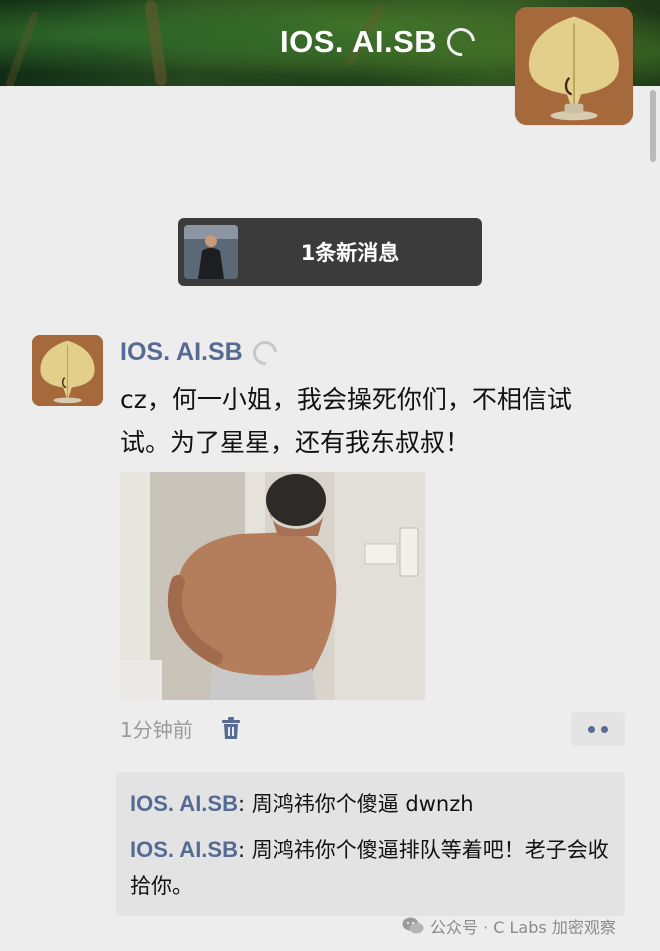 This screenshot has height=951, width=660. What do you see at coordinates (156, 730) in the screenshot?
I see `post-timestamp: 1分钟前` at bounding box center [156, 730].